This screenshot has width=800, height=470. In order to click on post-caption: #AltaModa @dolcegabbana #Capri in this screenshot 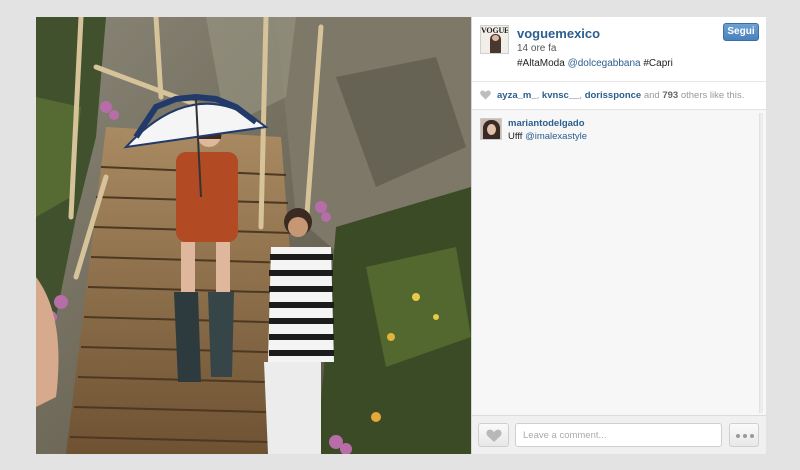, I will do `click(595, 63)`.